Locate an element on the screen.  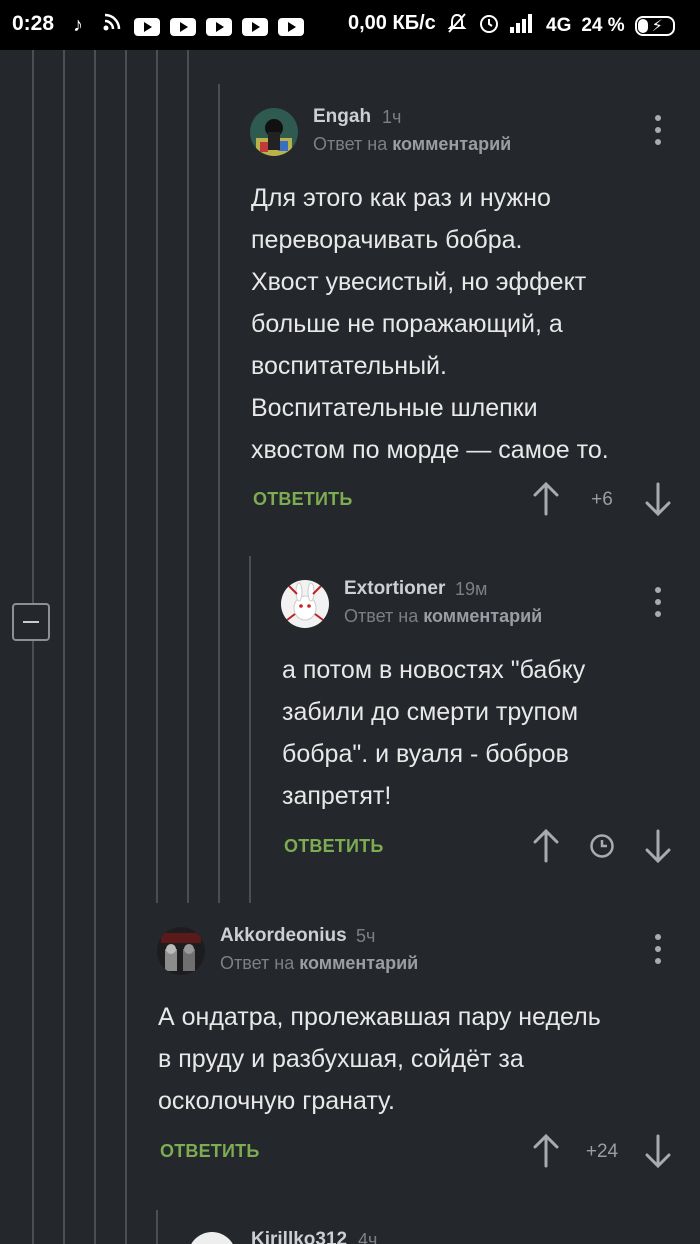
notification-icons: ♪ is located at coordinates (185, 25).